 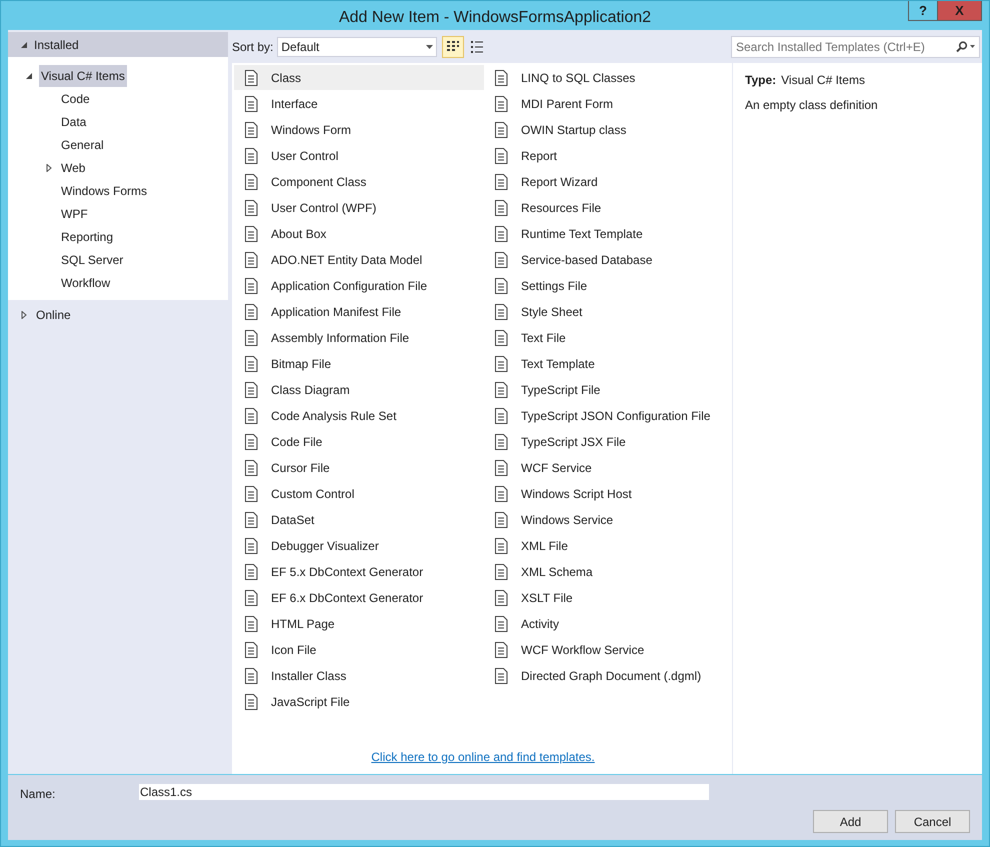 I want to click on template-item: Assembly Information File, so click(x=359, y=337).